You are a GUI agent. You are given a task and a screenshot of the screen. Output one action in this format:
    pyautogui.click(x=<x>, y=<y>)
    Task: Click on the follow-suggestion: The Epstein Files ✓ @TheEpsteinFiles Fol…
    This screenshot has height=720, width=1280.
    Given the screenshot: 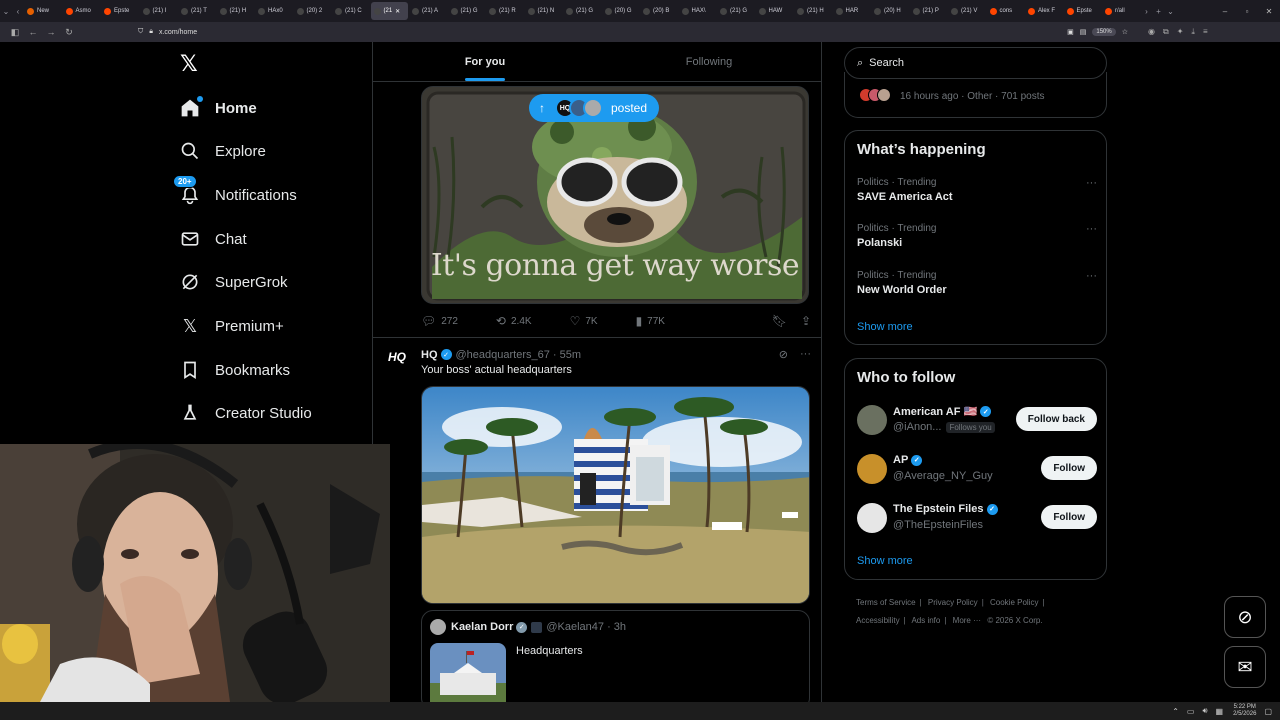 What is the action you would take?
    pyautogui.click(x=977, y=518)
    